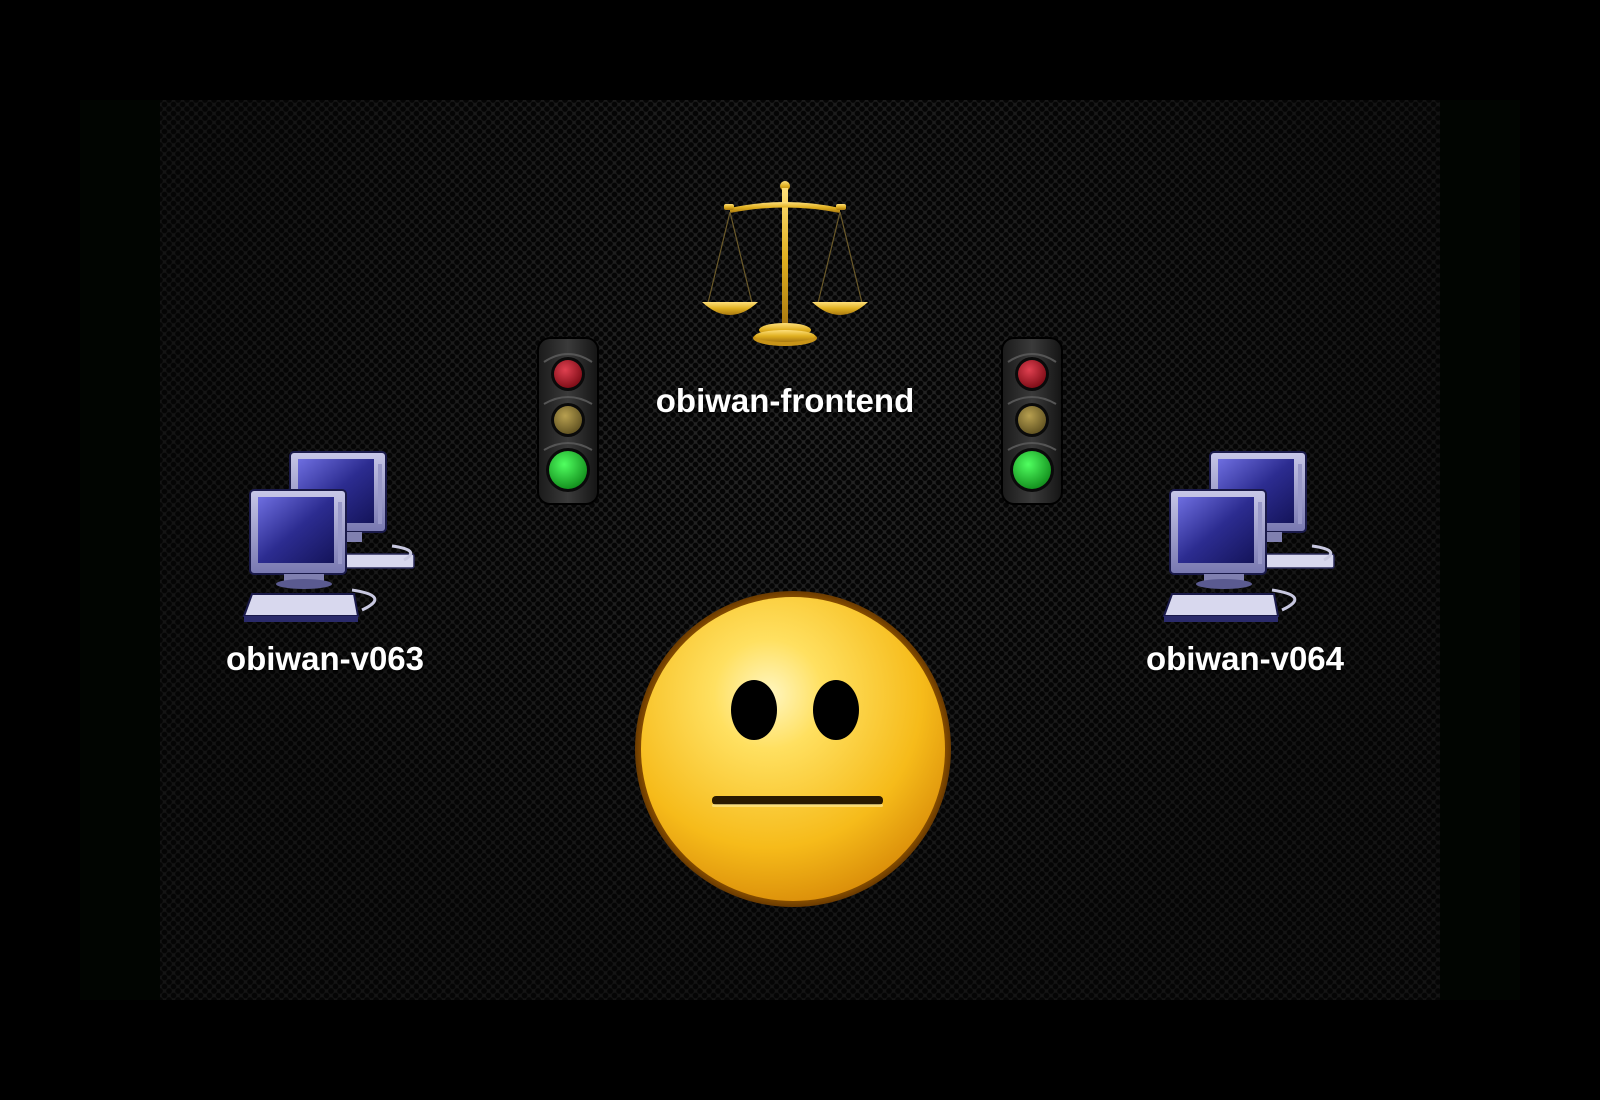  Describe the element at coordinates (120, 550) in the screenshot. I see `slide-border-left` at that location.